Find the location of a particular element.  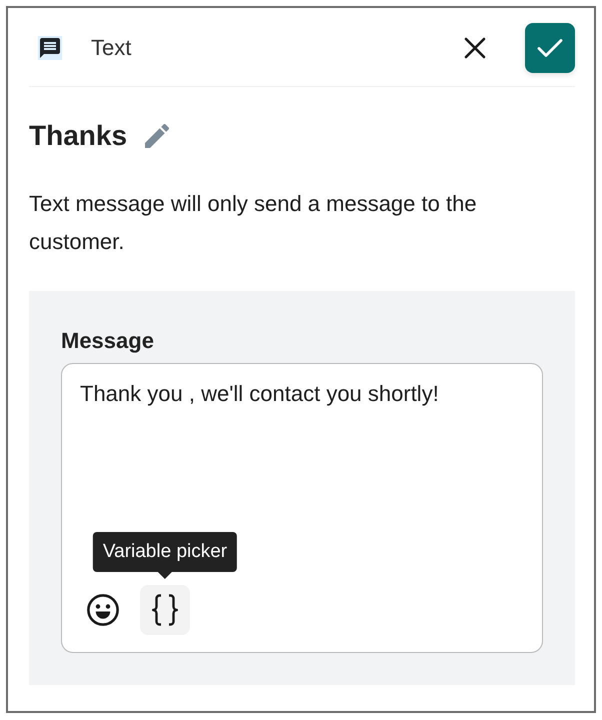

message-label: Message is located at coordinates (108, 341).